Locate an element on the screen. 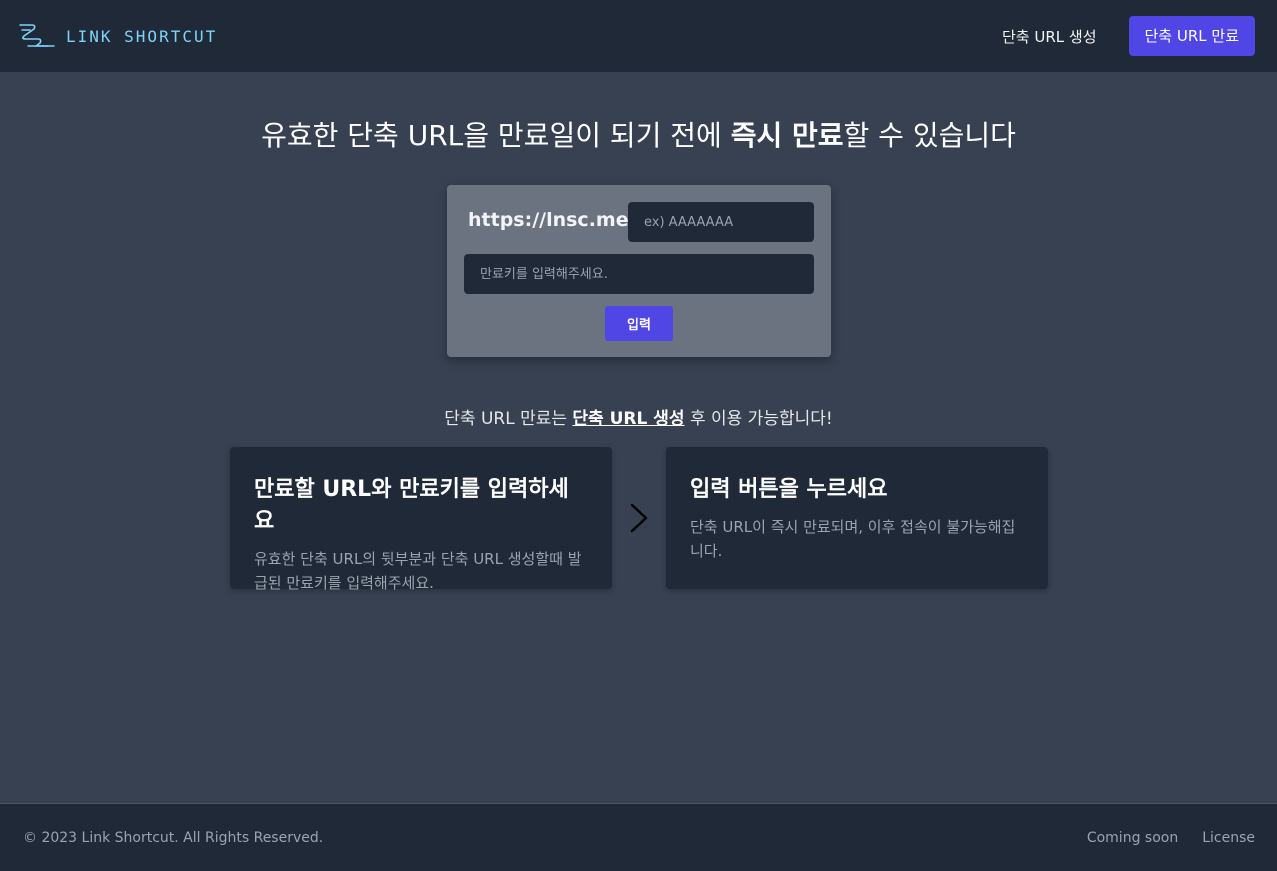 The image size is (1277, 871). logo-text: LINK SHORTCUT is located at coordinates (142, 36).